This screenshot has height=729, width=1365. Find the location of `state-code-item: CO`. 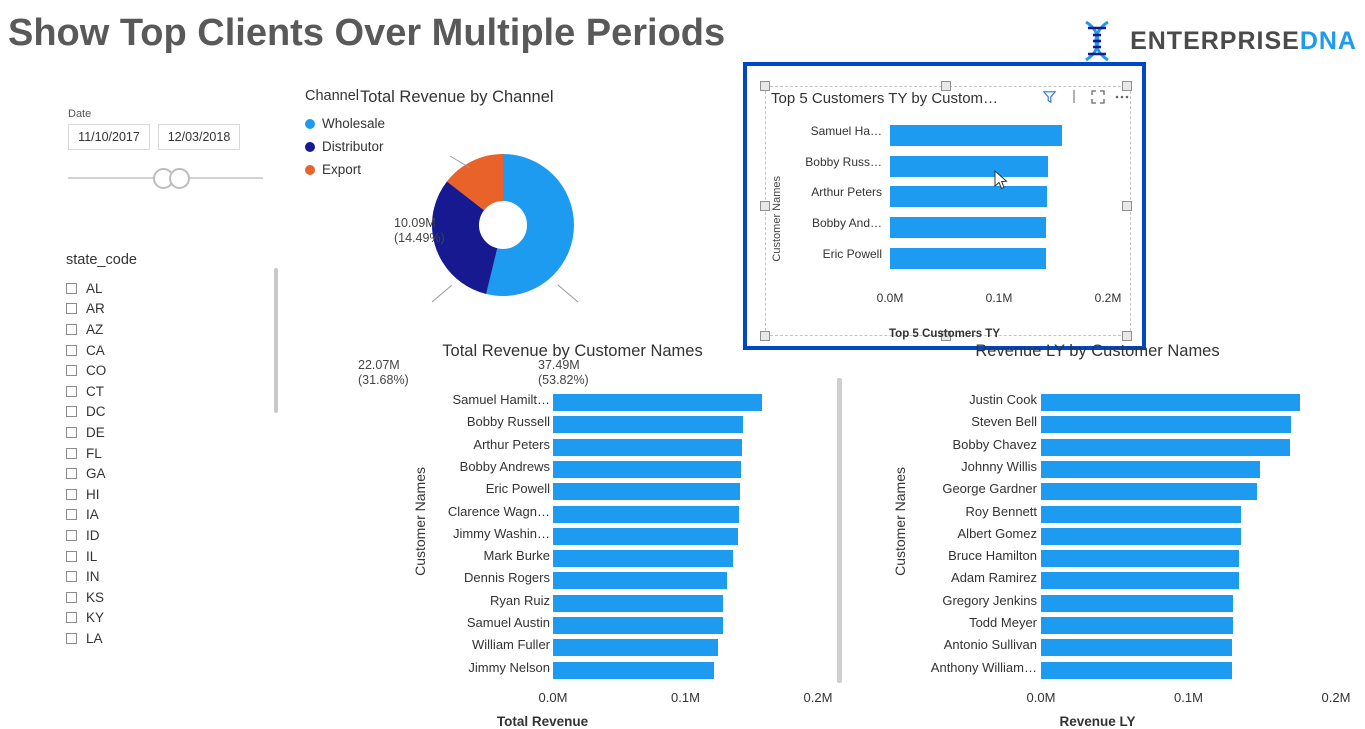

state-code-item: CO is located at coordinates (173, 370).